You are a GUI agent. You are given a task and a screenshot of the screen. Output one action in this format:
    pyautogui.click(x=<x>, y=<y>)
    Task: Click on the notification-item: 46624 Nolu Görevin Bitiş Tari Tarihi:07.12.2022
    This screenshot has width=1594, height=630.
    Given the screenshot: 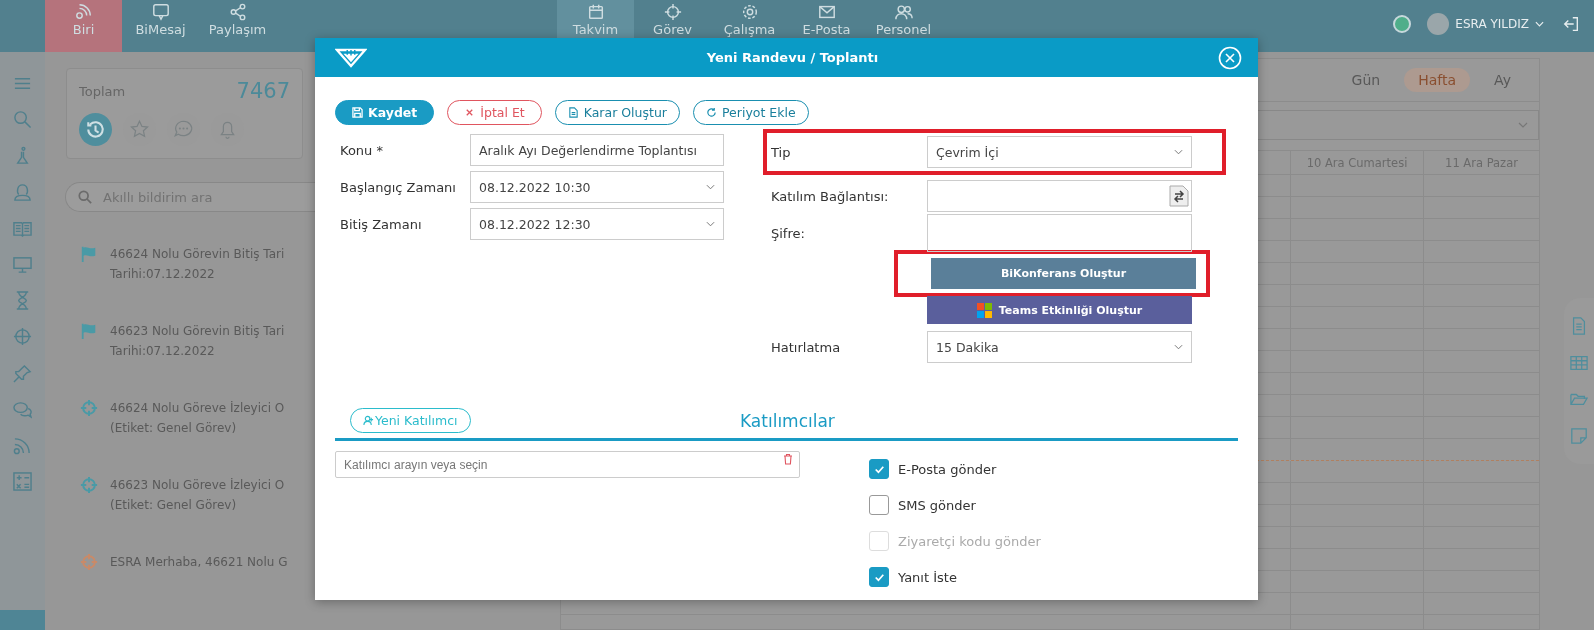 What is the action you would take?
    pyautogui.click(x=185, y=264)
    